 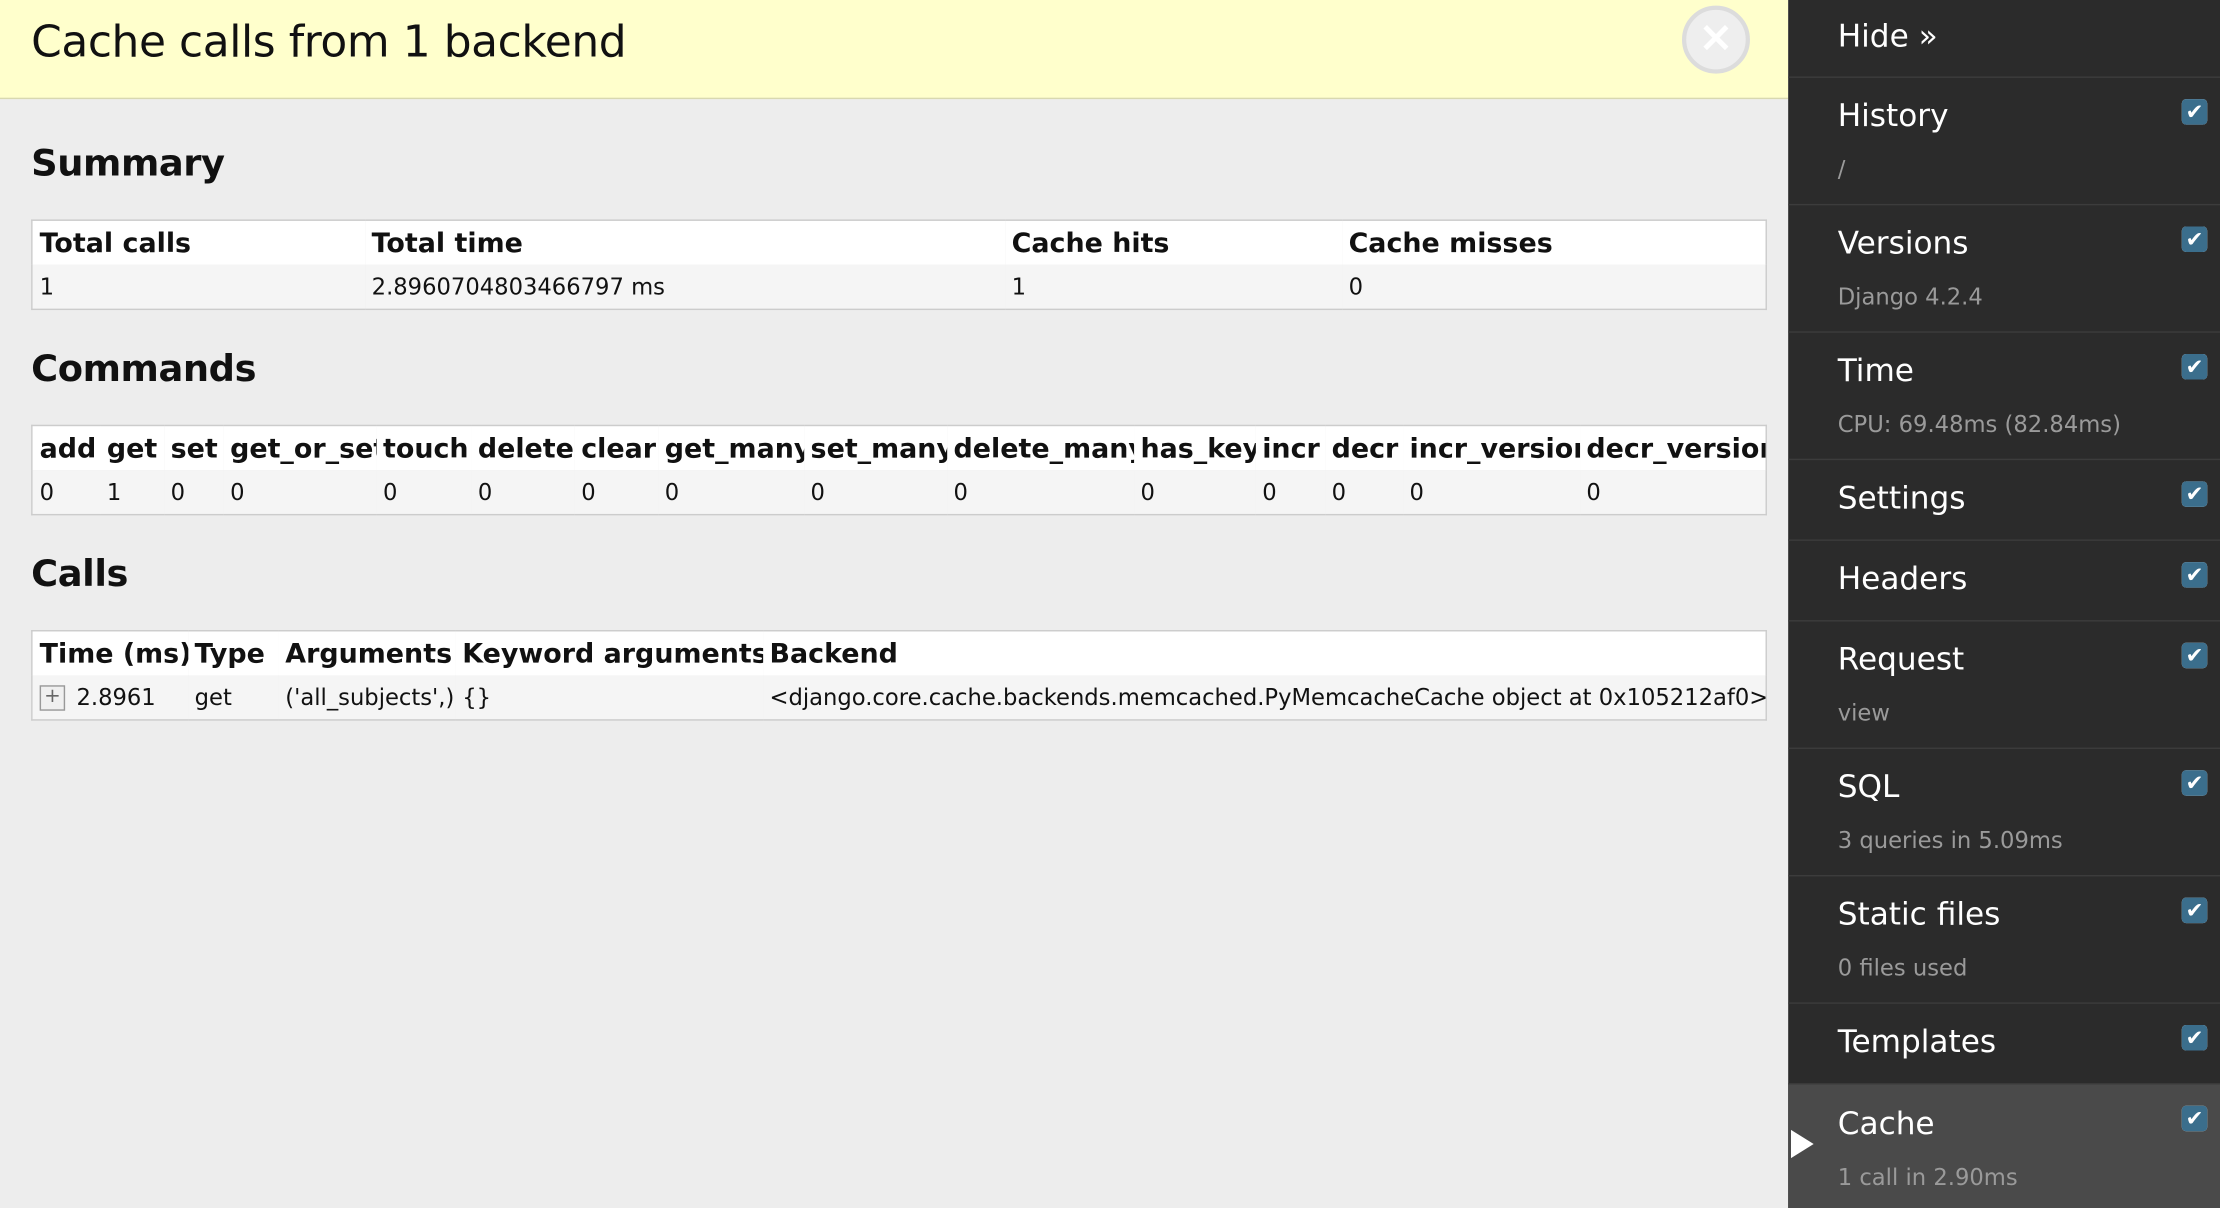 I want to click on versions-toggle-checkbox: ✔, so click(x=2194, y=239).